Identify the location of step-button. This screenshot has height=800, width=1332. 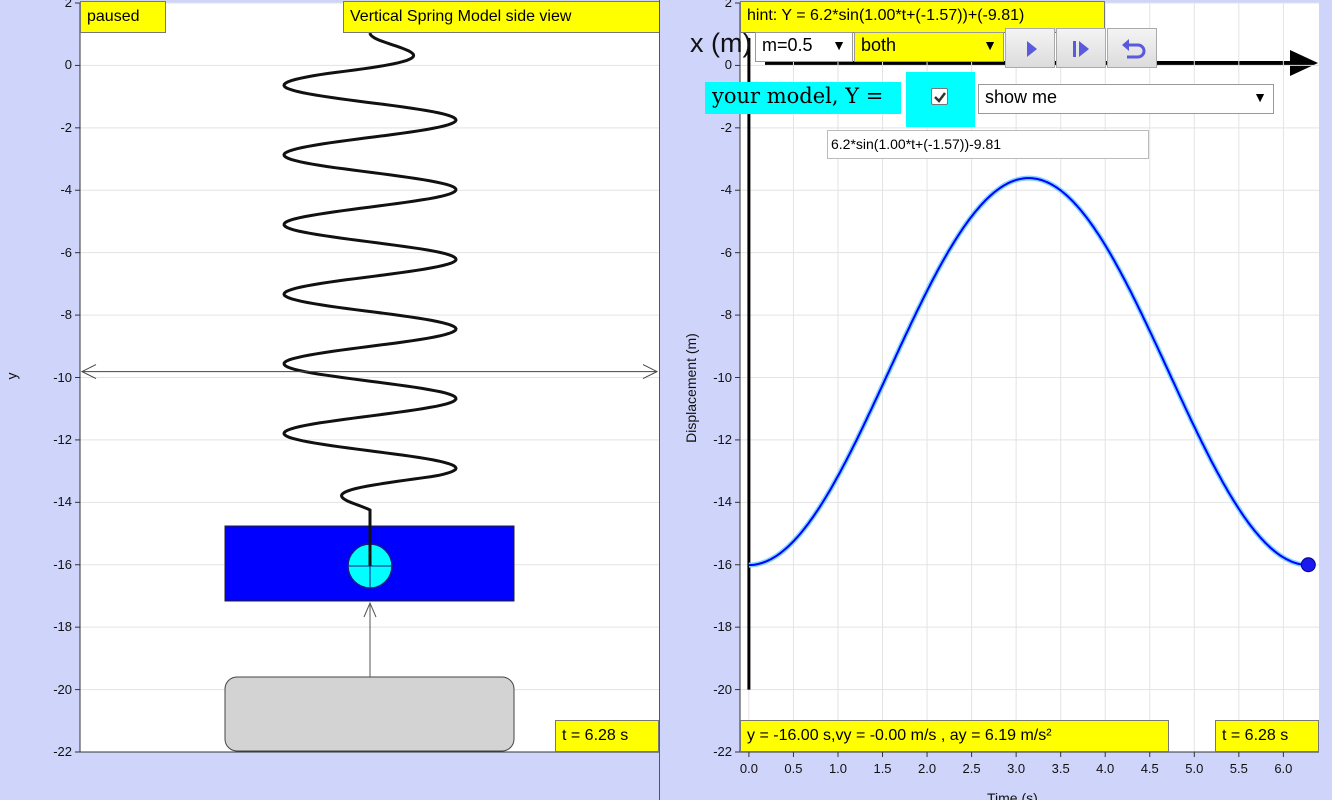
(1081, 48).